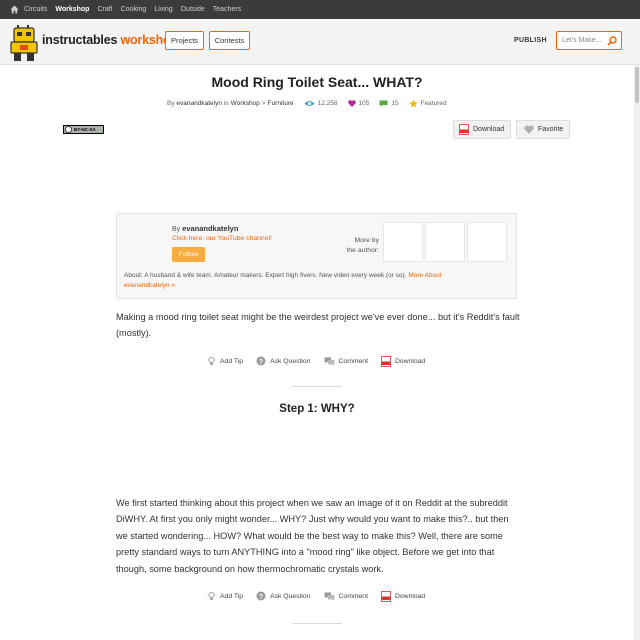 The height and width of the screenshot is (640, 640). What do you see at coordinates (551, 129) in the screenshot?
I see `favorite-label: Favorite` at bounding box center [551, 129].